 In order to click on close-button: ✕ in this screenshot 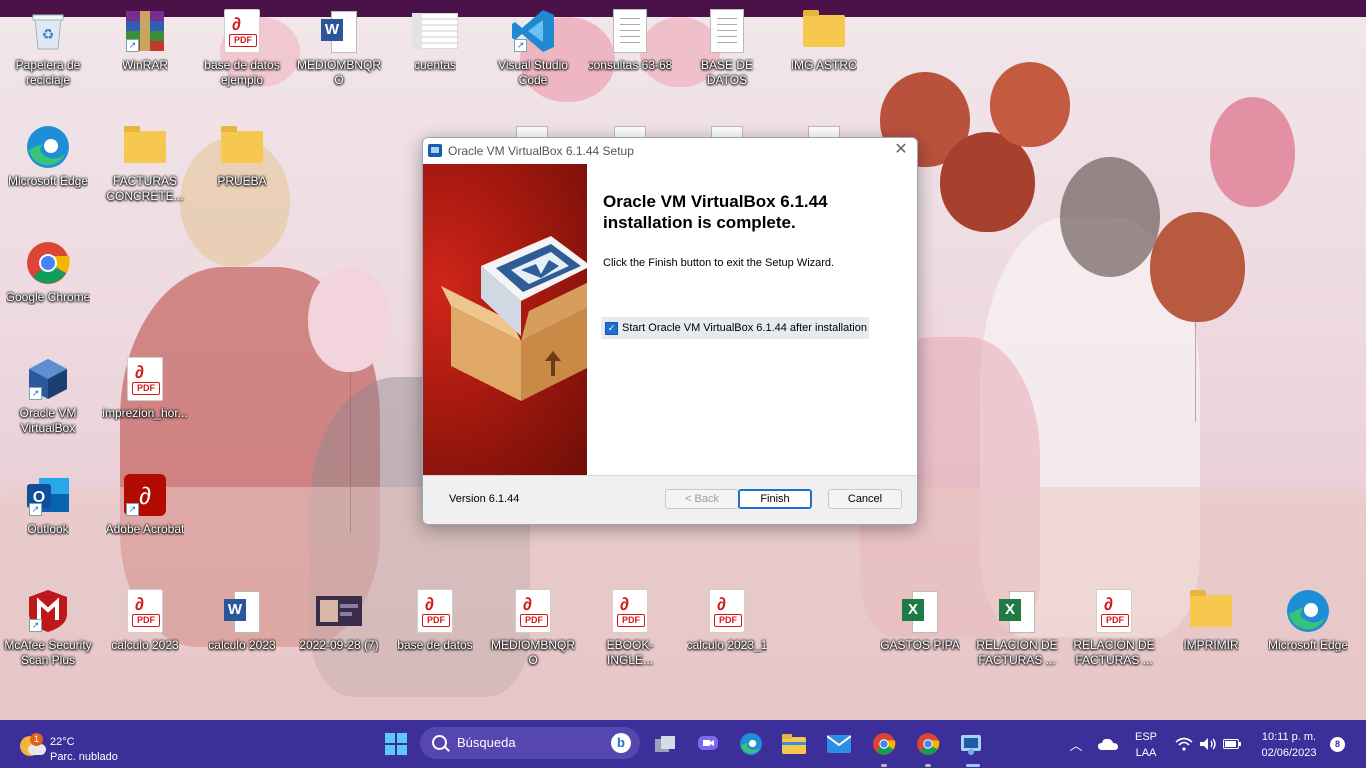, I will do `click(901, 150)`.